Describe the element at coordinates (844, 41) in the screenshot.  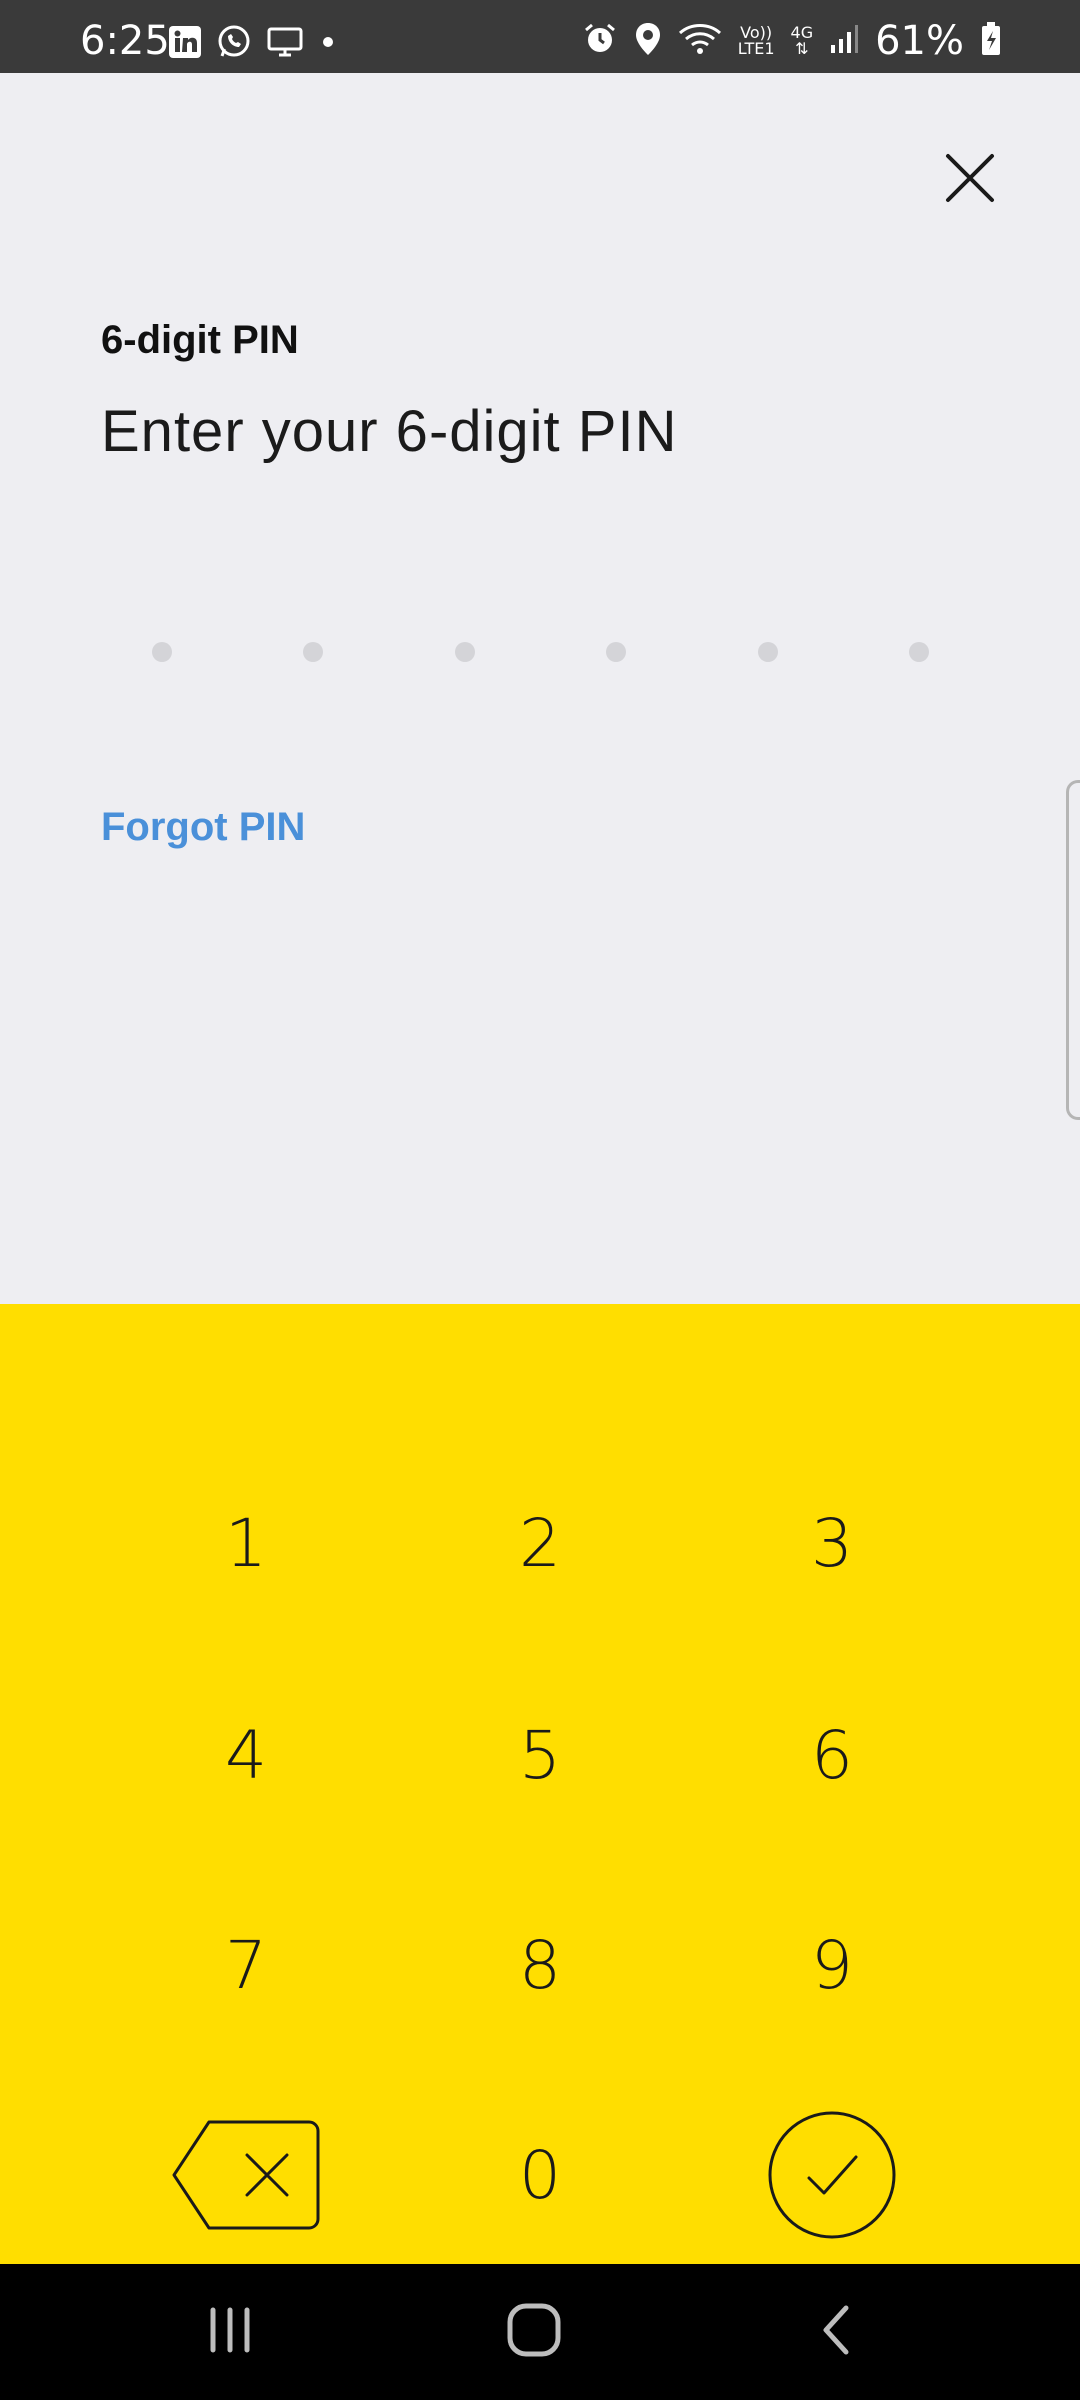
I see `signal-icon` at that location.